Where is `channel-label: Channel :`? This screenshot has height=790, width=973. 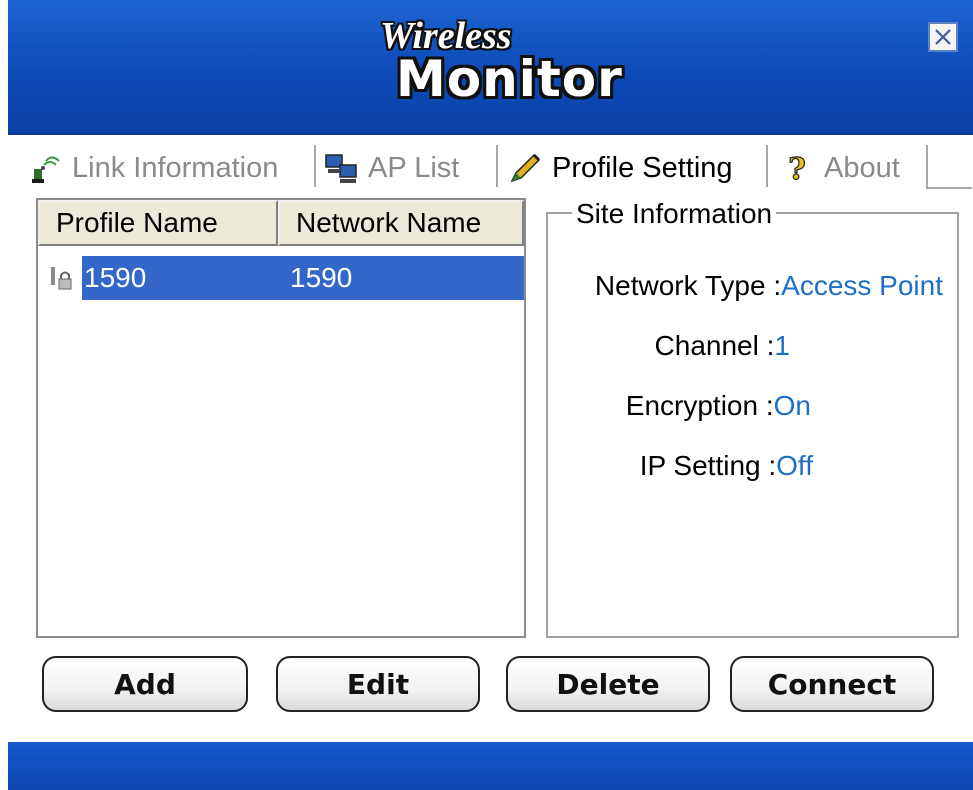
channel-label: Channel : is located at coordinates (714, 345).